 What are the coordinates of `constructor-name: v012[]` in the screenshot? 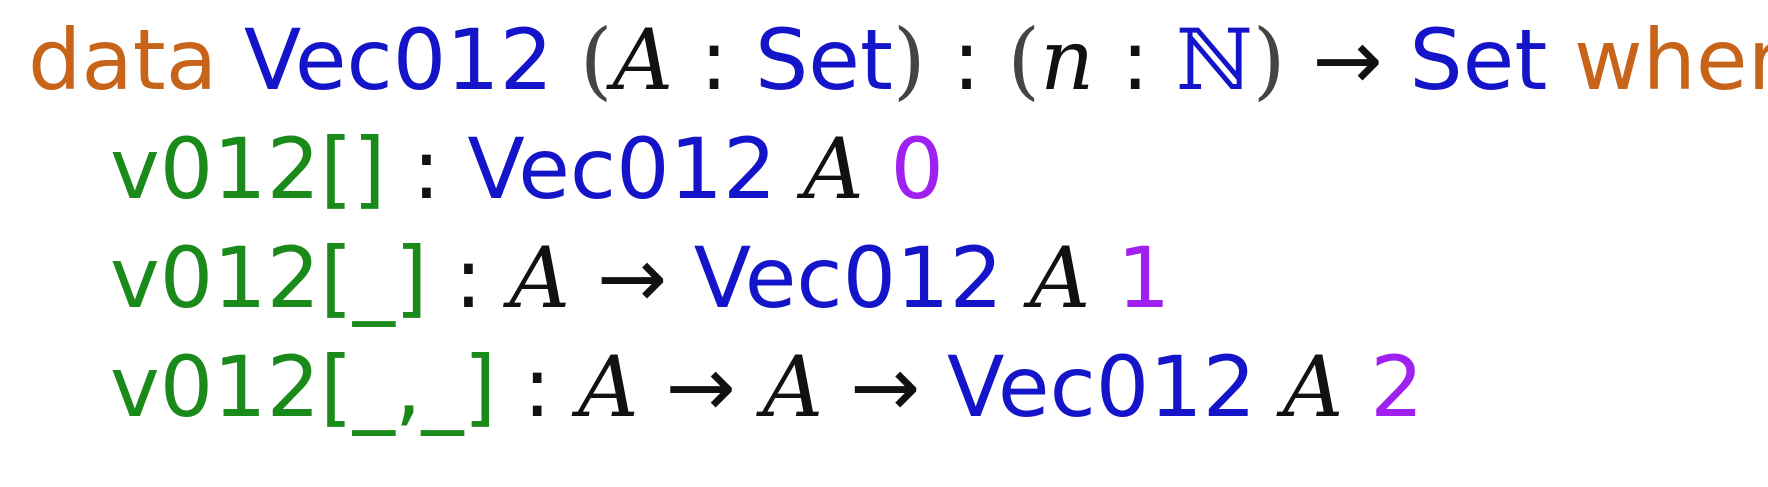 It's located at (248, 169).